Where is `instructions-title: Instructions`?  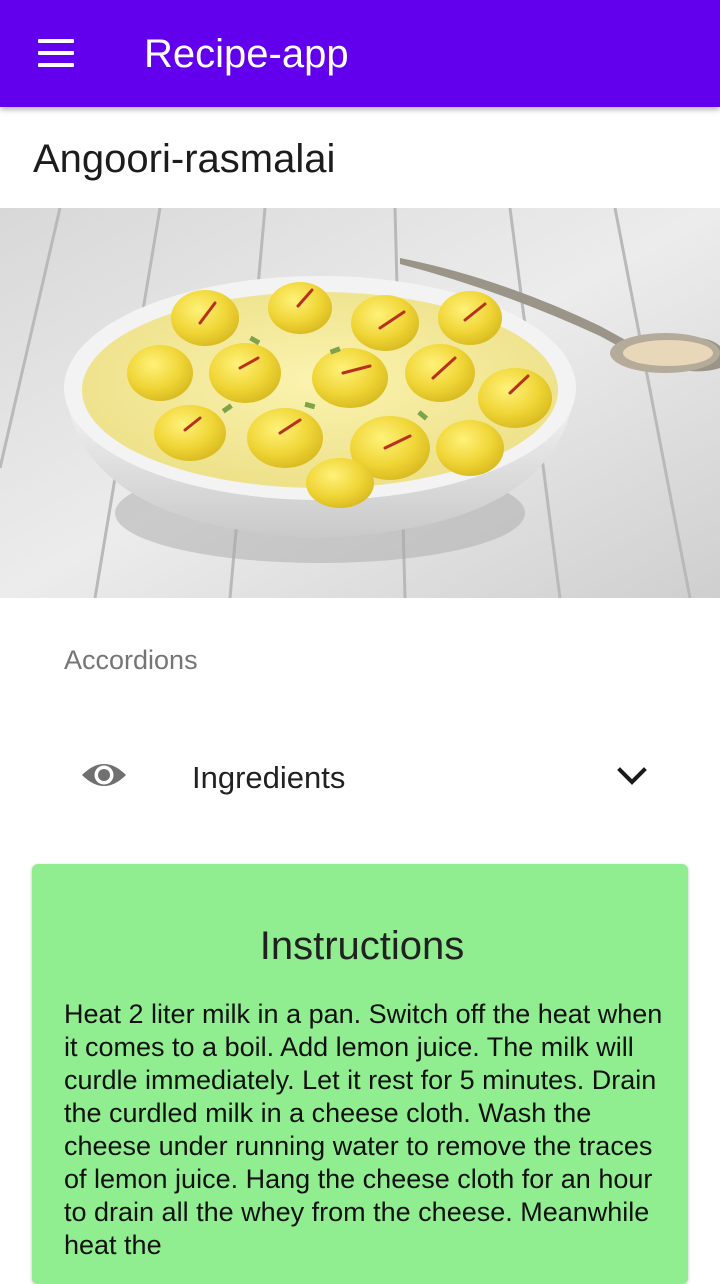 instructions-title: Instructions is located at coordinates (362, 946).